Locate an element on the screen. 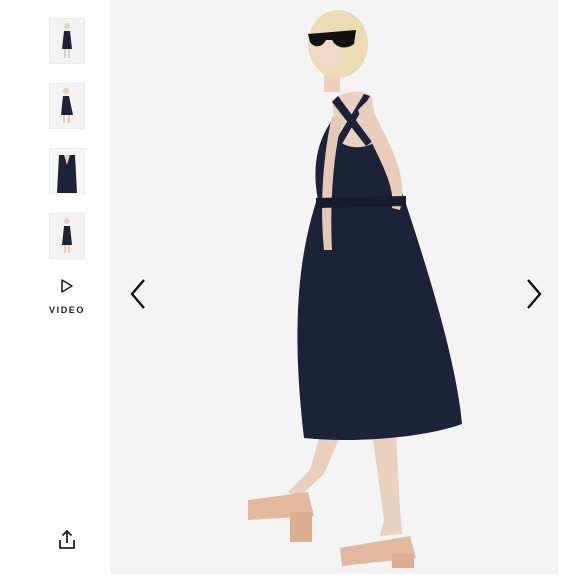 The image size is (580, 580). video-button: VIDEO is located at coordinates (67, 298).